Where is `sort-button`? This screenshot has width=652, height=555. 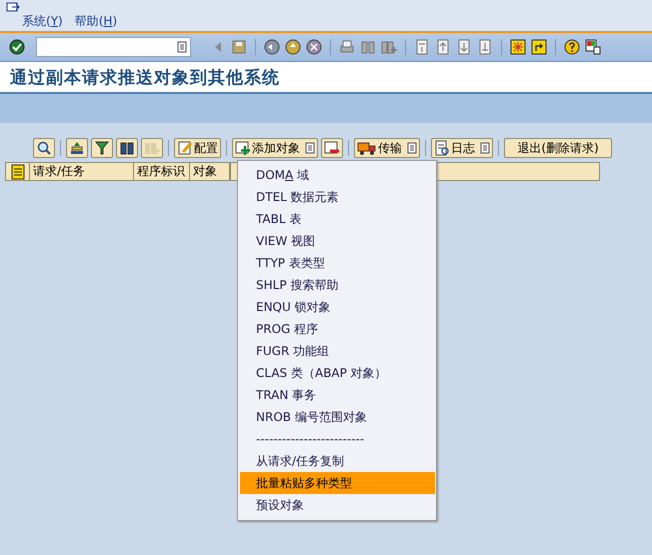
sort-button is located at coordinates (77, 148).